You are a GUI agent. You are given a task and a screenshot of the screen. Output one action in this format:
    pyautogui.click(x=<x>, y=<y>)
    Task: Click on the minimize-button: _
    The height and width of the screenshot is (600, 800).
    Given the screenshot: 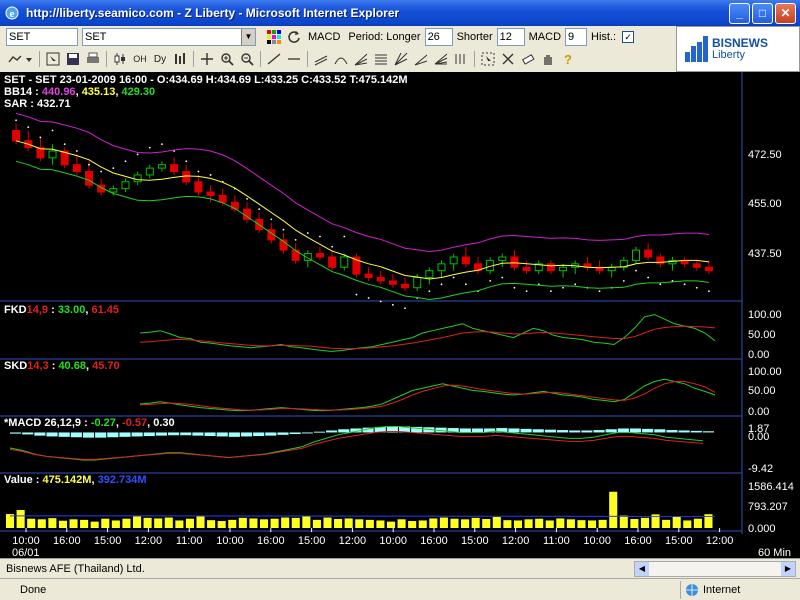 What is the action you would take?
    pyautogui.click(x=739, y=13)
    